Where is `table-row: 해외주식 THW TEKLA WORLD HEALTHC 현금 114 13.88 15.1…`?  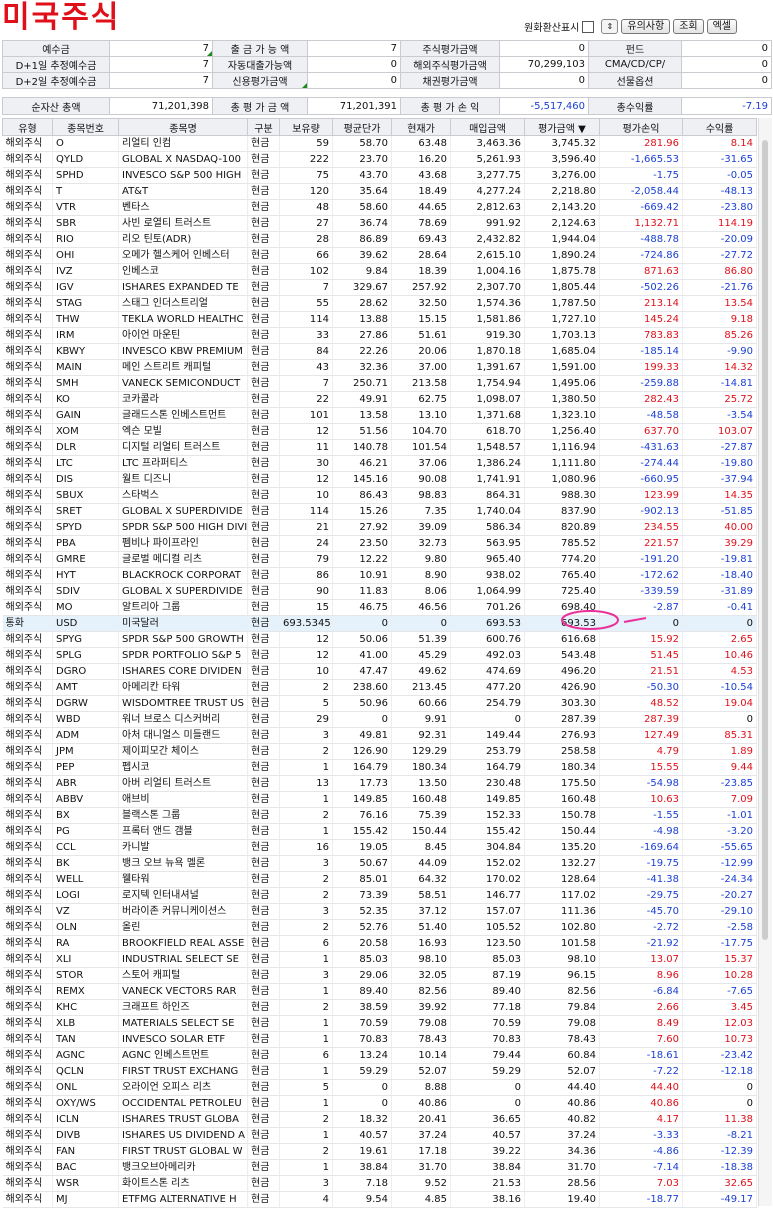
table-row: 해외주식 THW TEKLA WORLD HEALTHC 현금 114 13.88 15.1… is located at coordinates (379, 319).